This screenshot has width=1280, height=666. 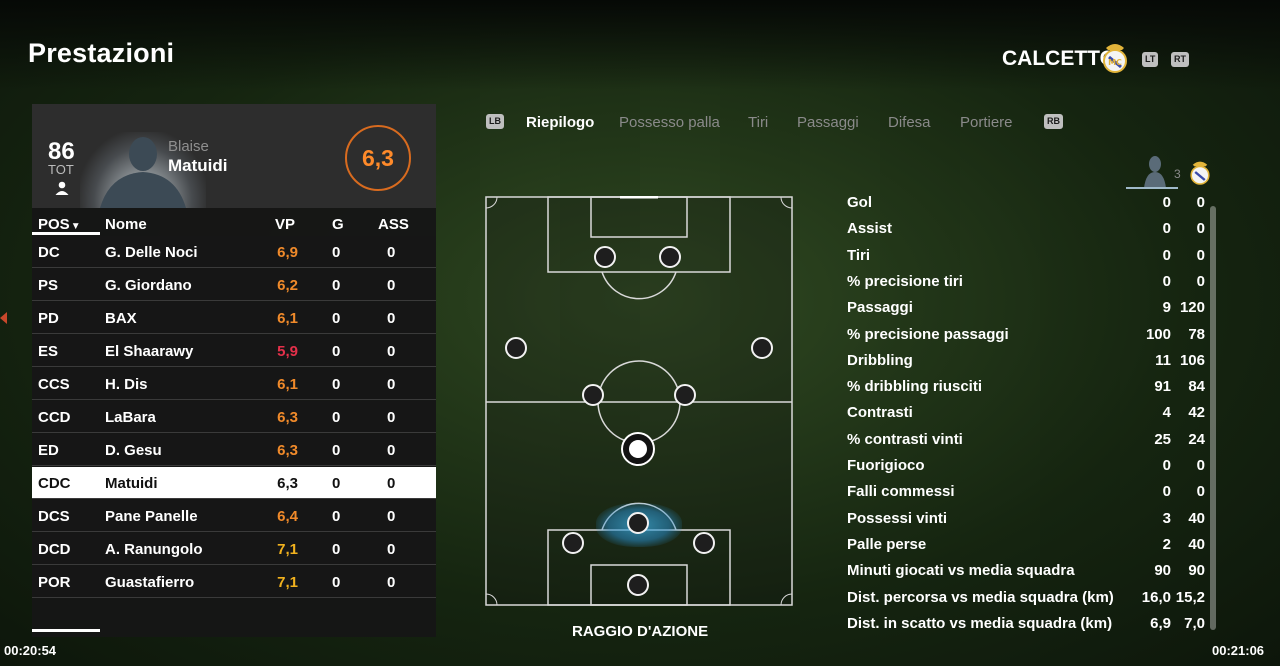 What do you see at coordinates (1028, 201) in the screenshot?
I see `stat-row: Gol 0 0` at bounding box center [1028, 201].